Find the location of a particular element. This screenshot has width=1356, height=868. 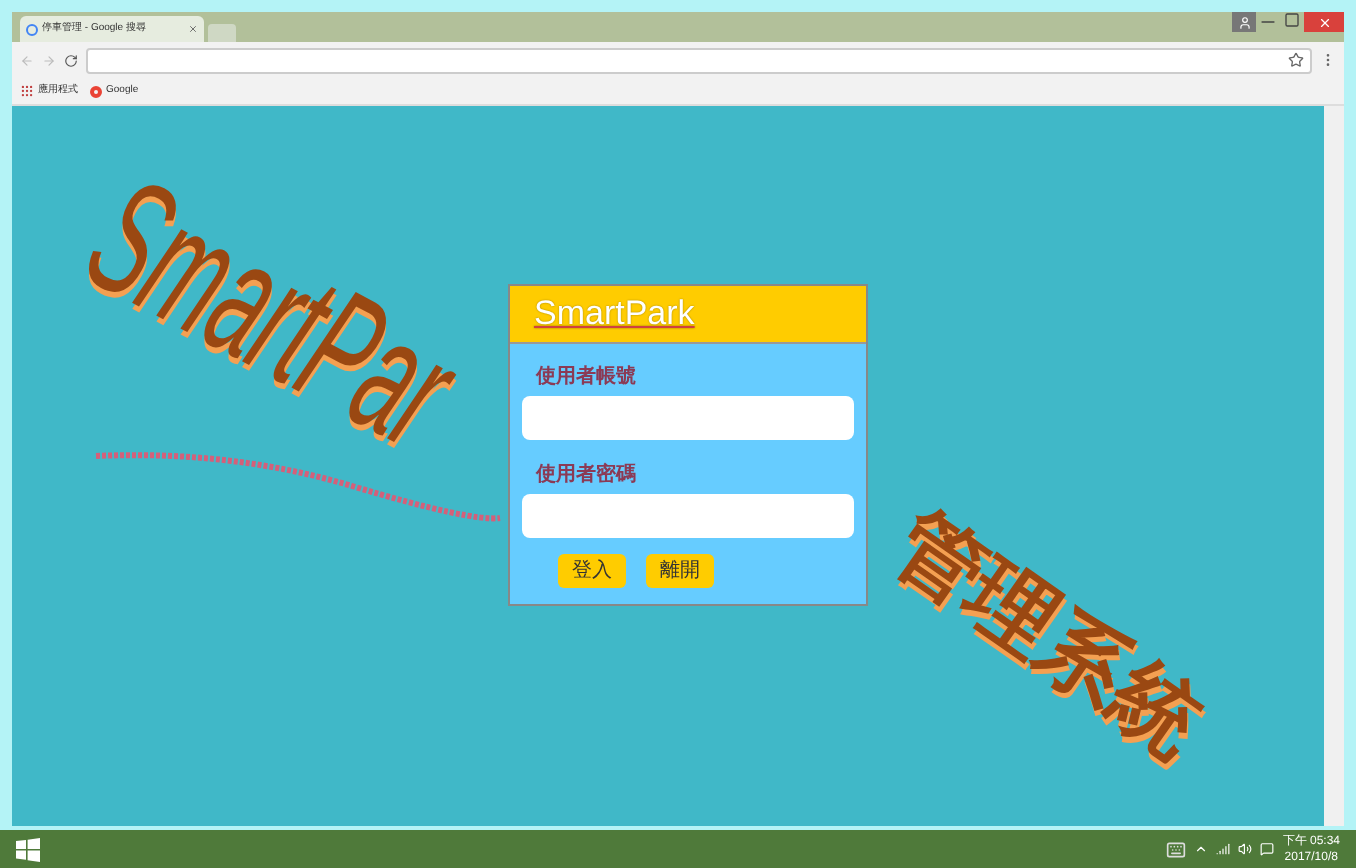

chevron-up-icon is located at coordinates (1201, 849).